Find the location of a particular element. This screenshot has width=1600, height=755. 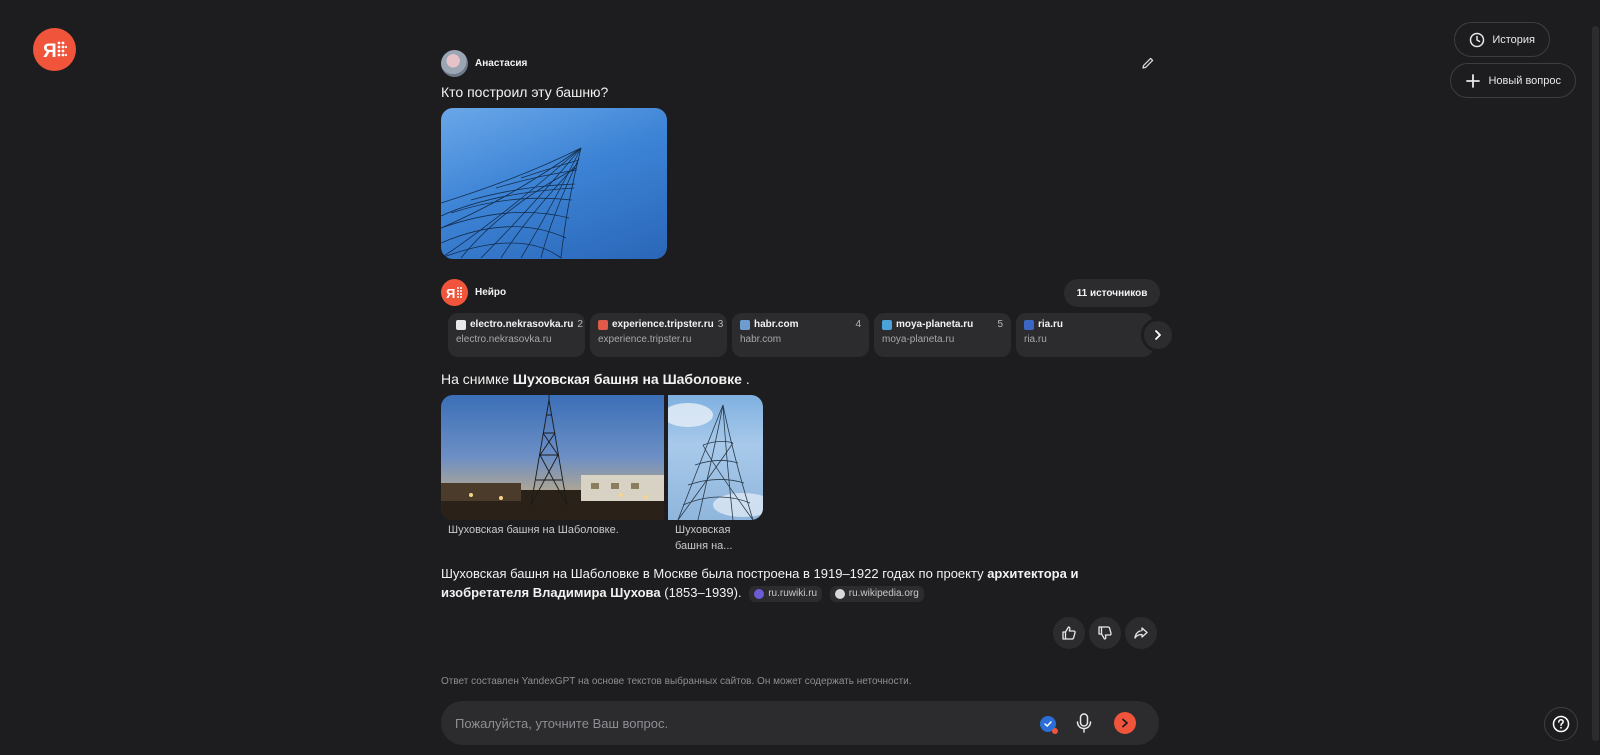

edit-question-button is located at coordinates (1148, 63).